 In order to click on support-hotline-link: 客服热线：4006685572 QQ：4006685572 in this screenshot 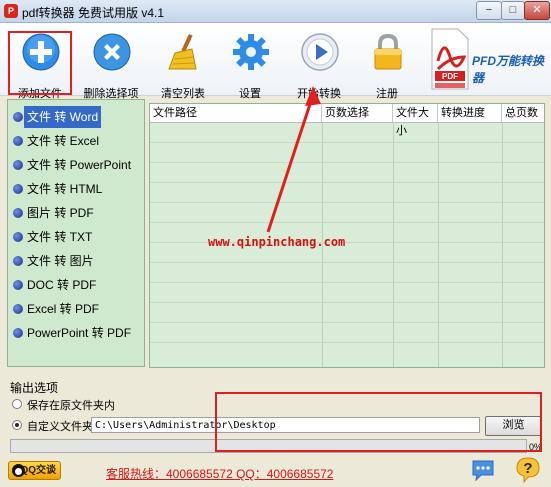, I will do `click(219, 473)`.